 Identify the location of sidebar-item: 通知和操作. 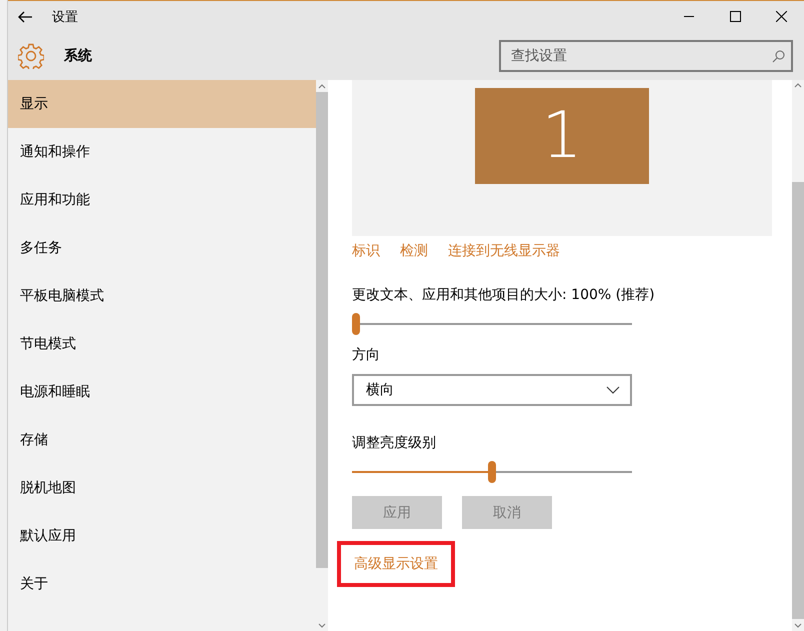
(162, 152).